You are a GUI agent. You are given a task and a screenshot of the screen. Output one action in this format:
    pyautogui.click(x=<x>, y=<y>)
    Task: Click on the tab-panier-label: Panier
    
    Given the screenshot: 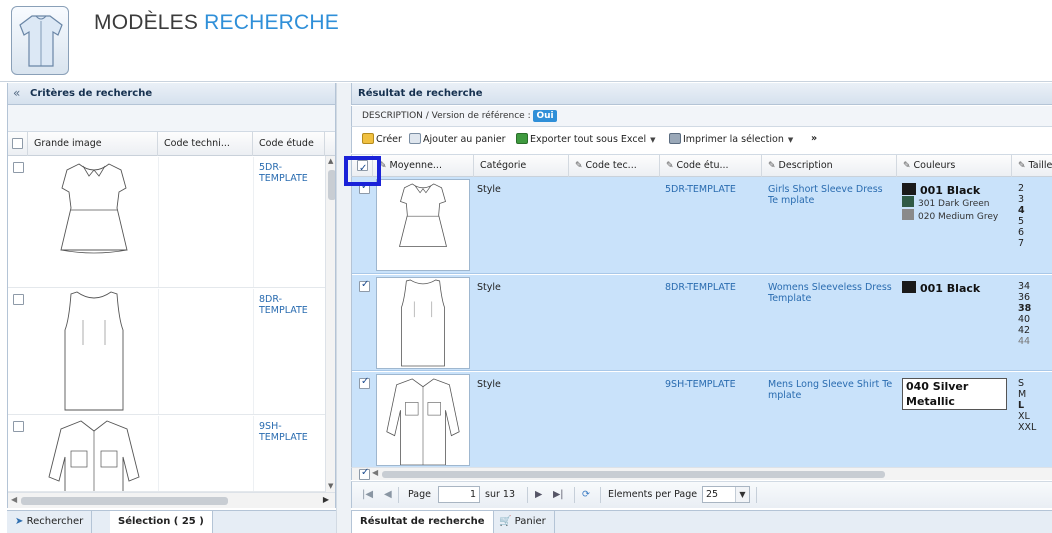 What is the action you would take?
    pyautogui.click(x=530, y=521)
    